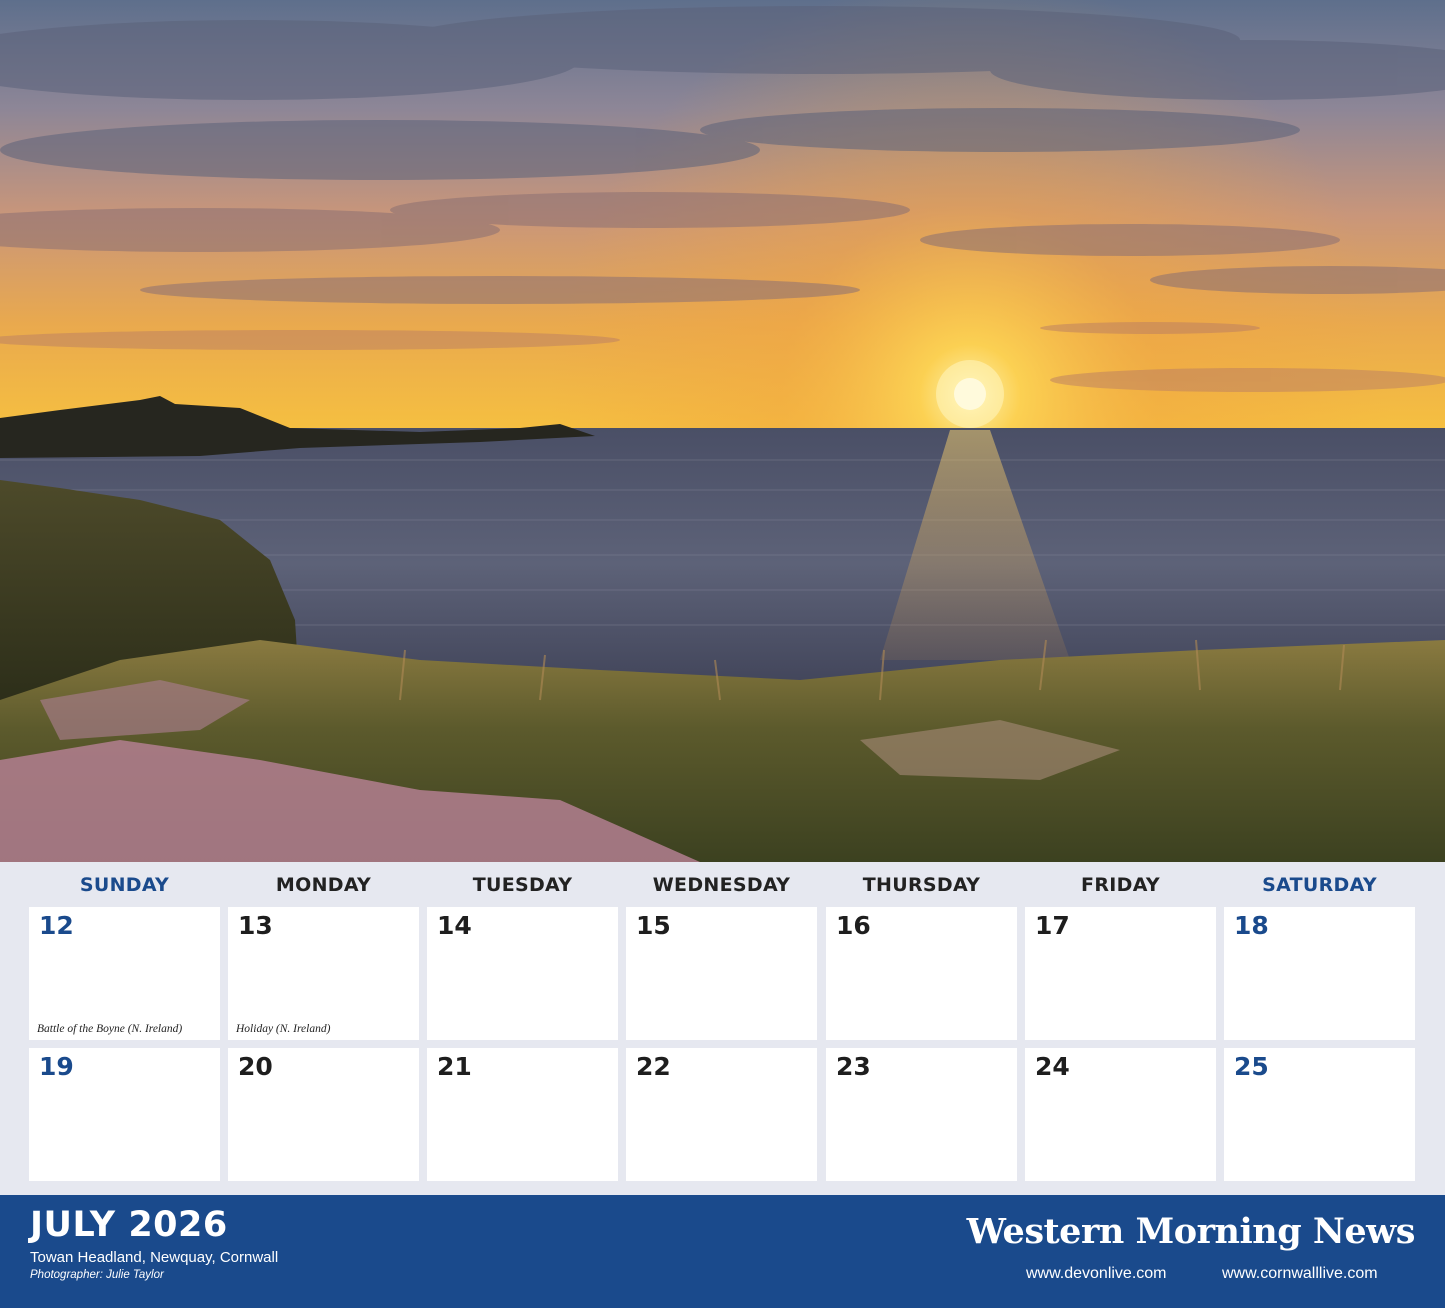 Image resolution: width=1445 pixels, height=1308 pixels. Describe the element at coordinates (97, 1275) in the screenshot. I see `photo-credit: Photographer: Julie Taylor` at that location.